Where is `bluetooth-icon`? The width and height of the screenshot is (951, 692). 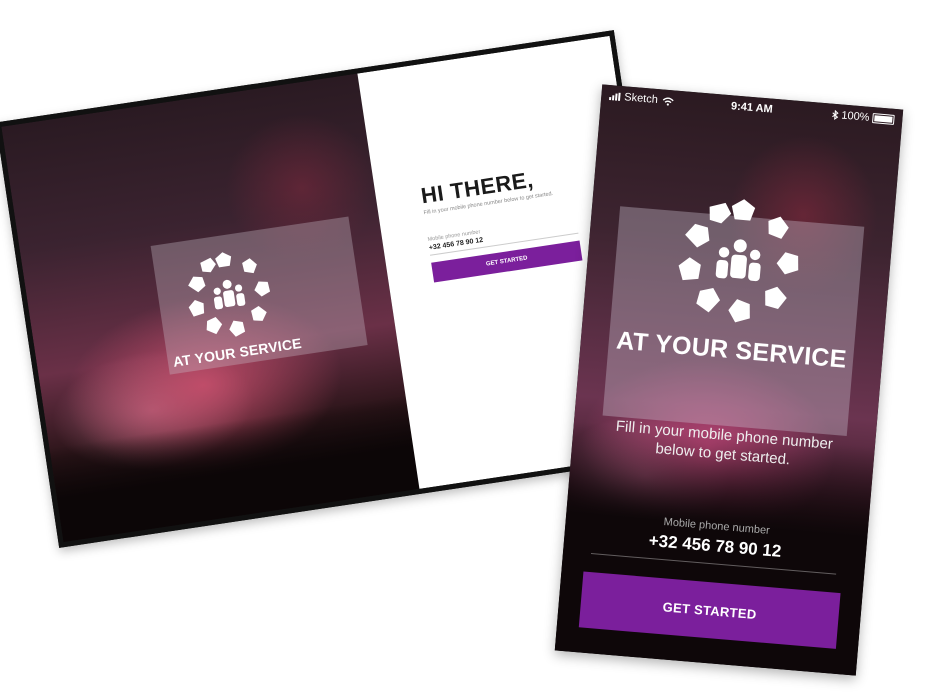 bluetooth-icon is located at coordinates (835, 115).